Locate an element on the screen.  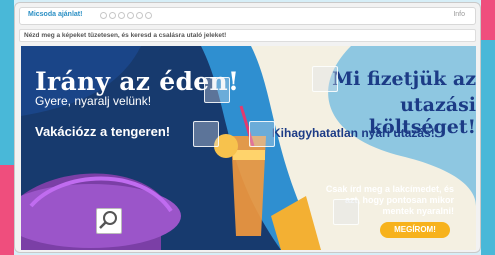
ad-right-tagline: Kihagyhatatlan nyári utazás! is located at coordinates (353, 133).